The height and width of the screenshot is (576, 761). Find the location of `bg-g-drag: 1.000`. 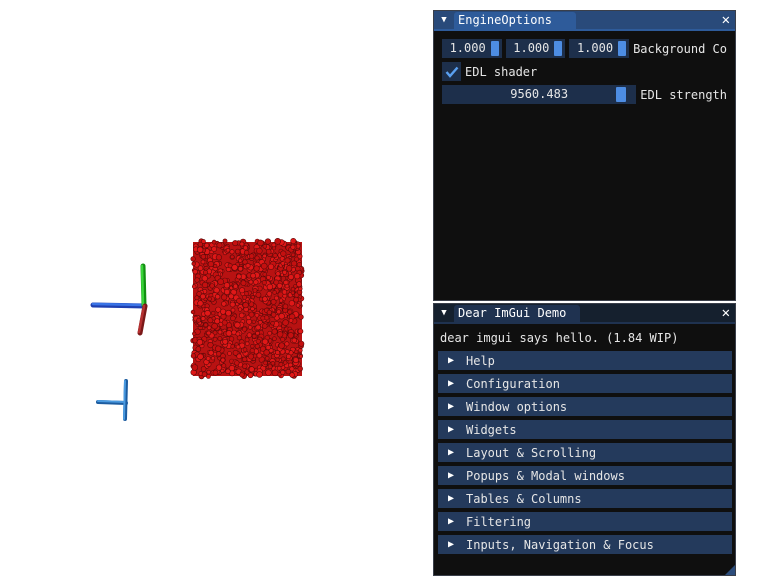

bg-g-drag: 1.000 is located at coordinates (535, 48).